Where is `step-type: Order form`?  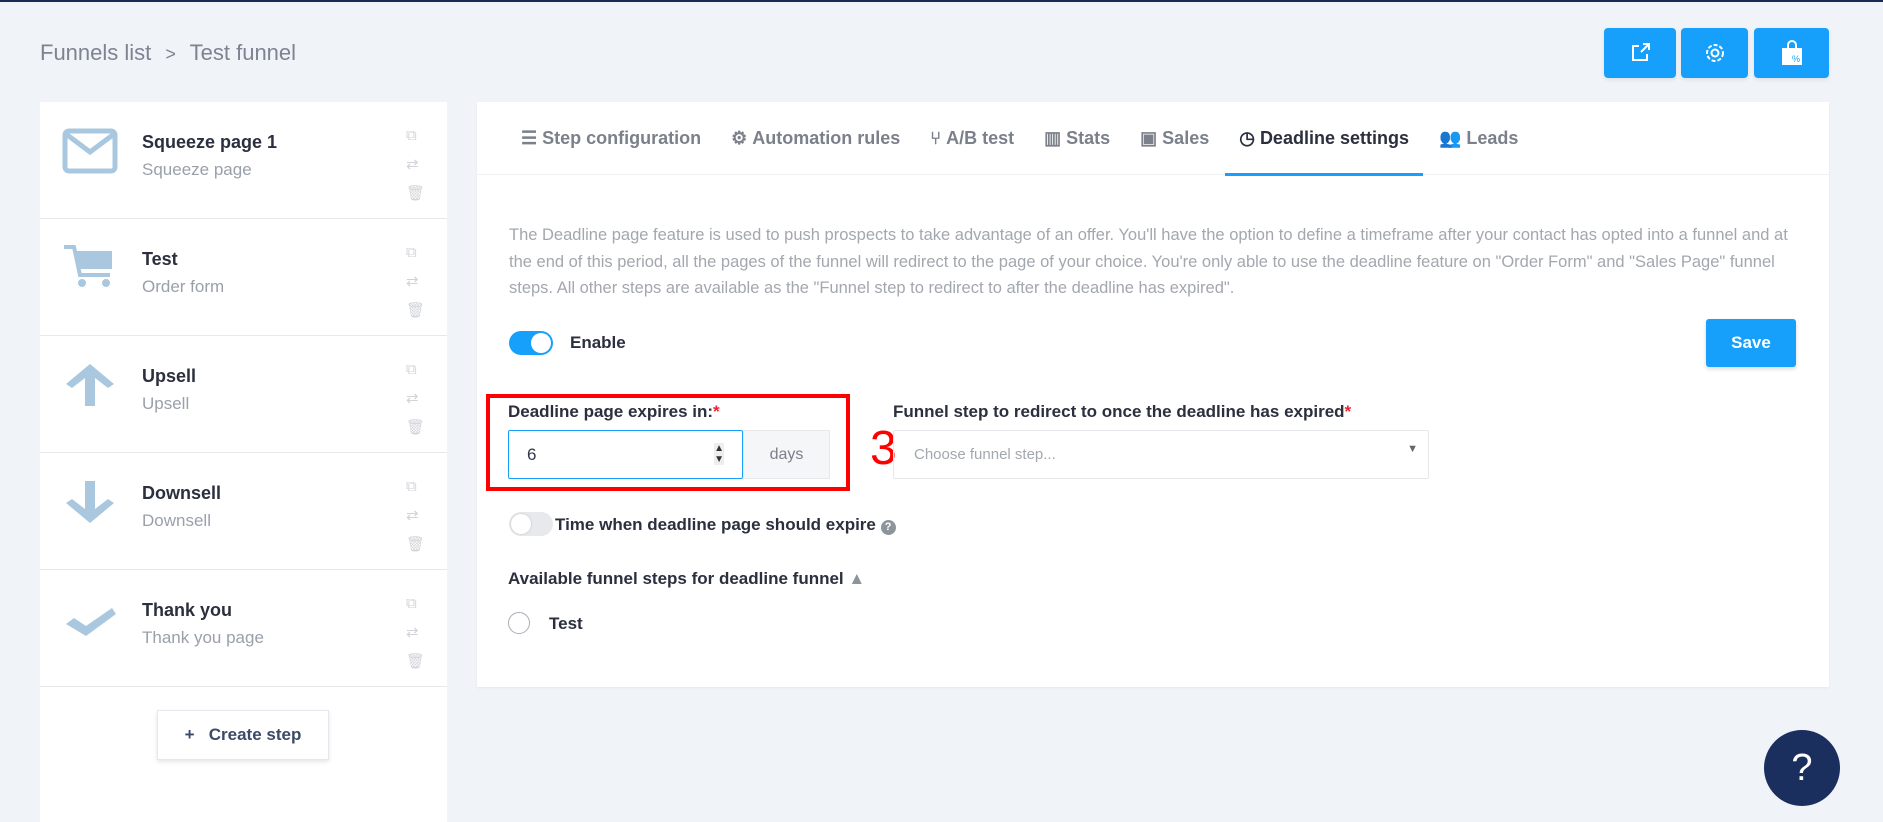
step-type: Order form is located at coordinates (183, 286).